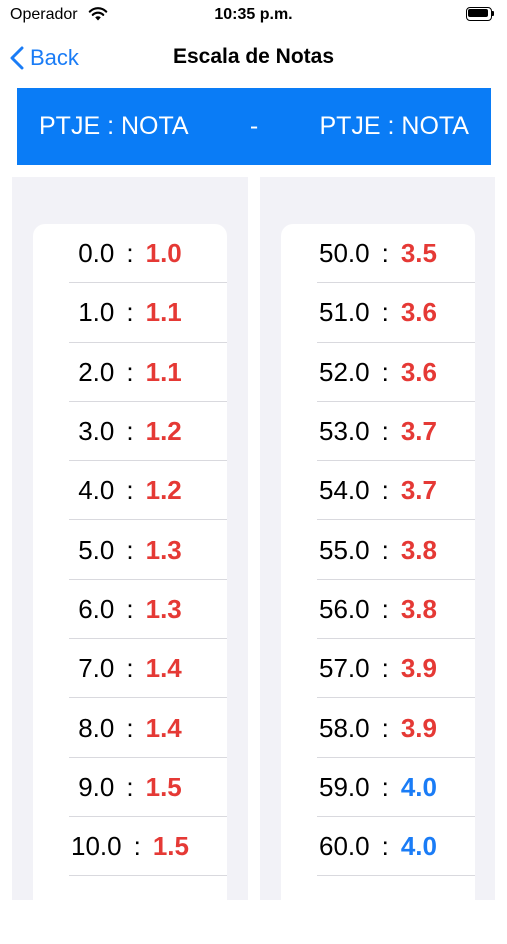  What do you see at coordinates (378, 313) in the screenshot?
I see `list-item: 51.0:3.6` at bounding box center [378, 313].